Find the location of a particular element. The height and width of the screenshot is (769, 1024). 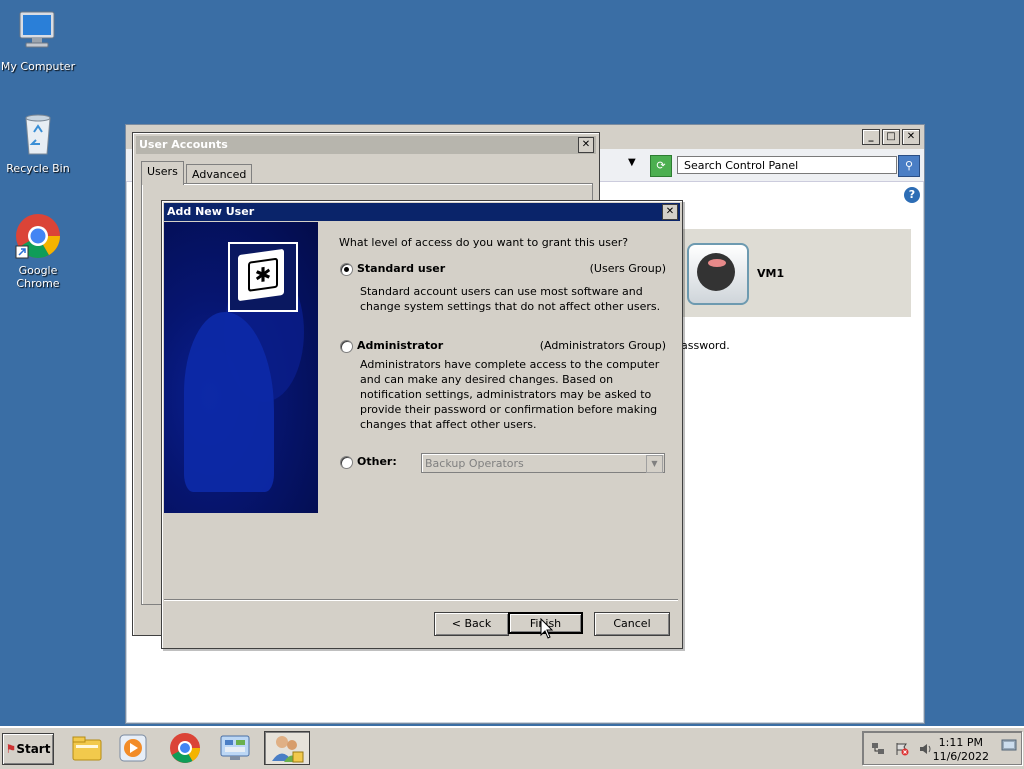

password-hint-text: assword. is located at coordinates (705, 345).